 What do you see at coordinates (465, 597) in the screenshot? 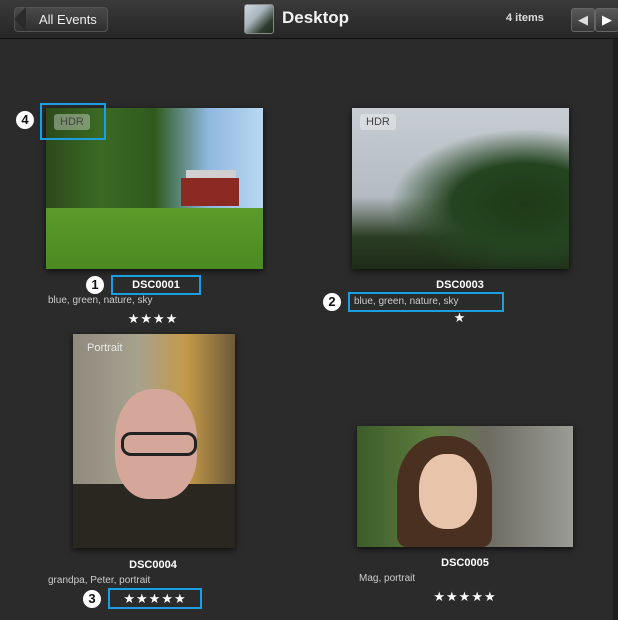
I see `star-rating: ★★★★★` at bounding box center [465, 597].